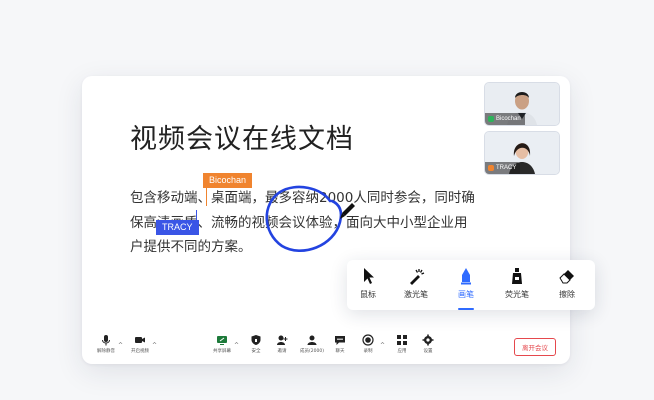  I want to click on share-screen-button: 共享屏幕 ^, so click(222, 344).